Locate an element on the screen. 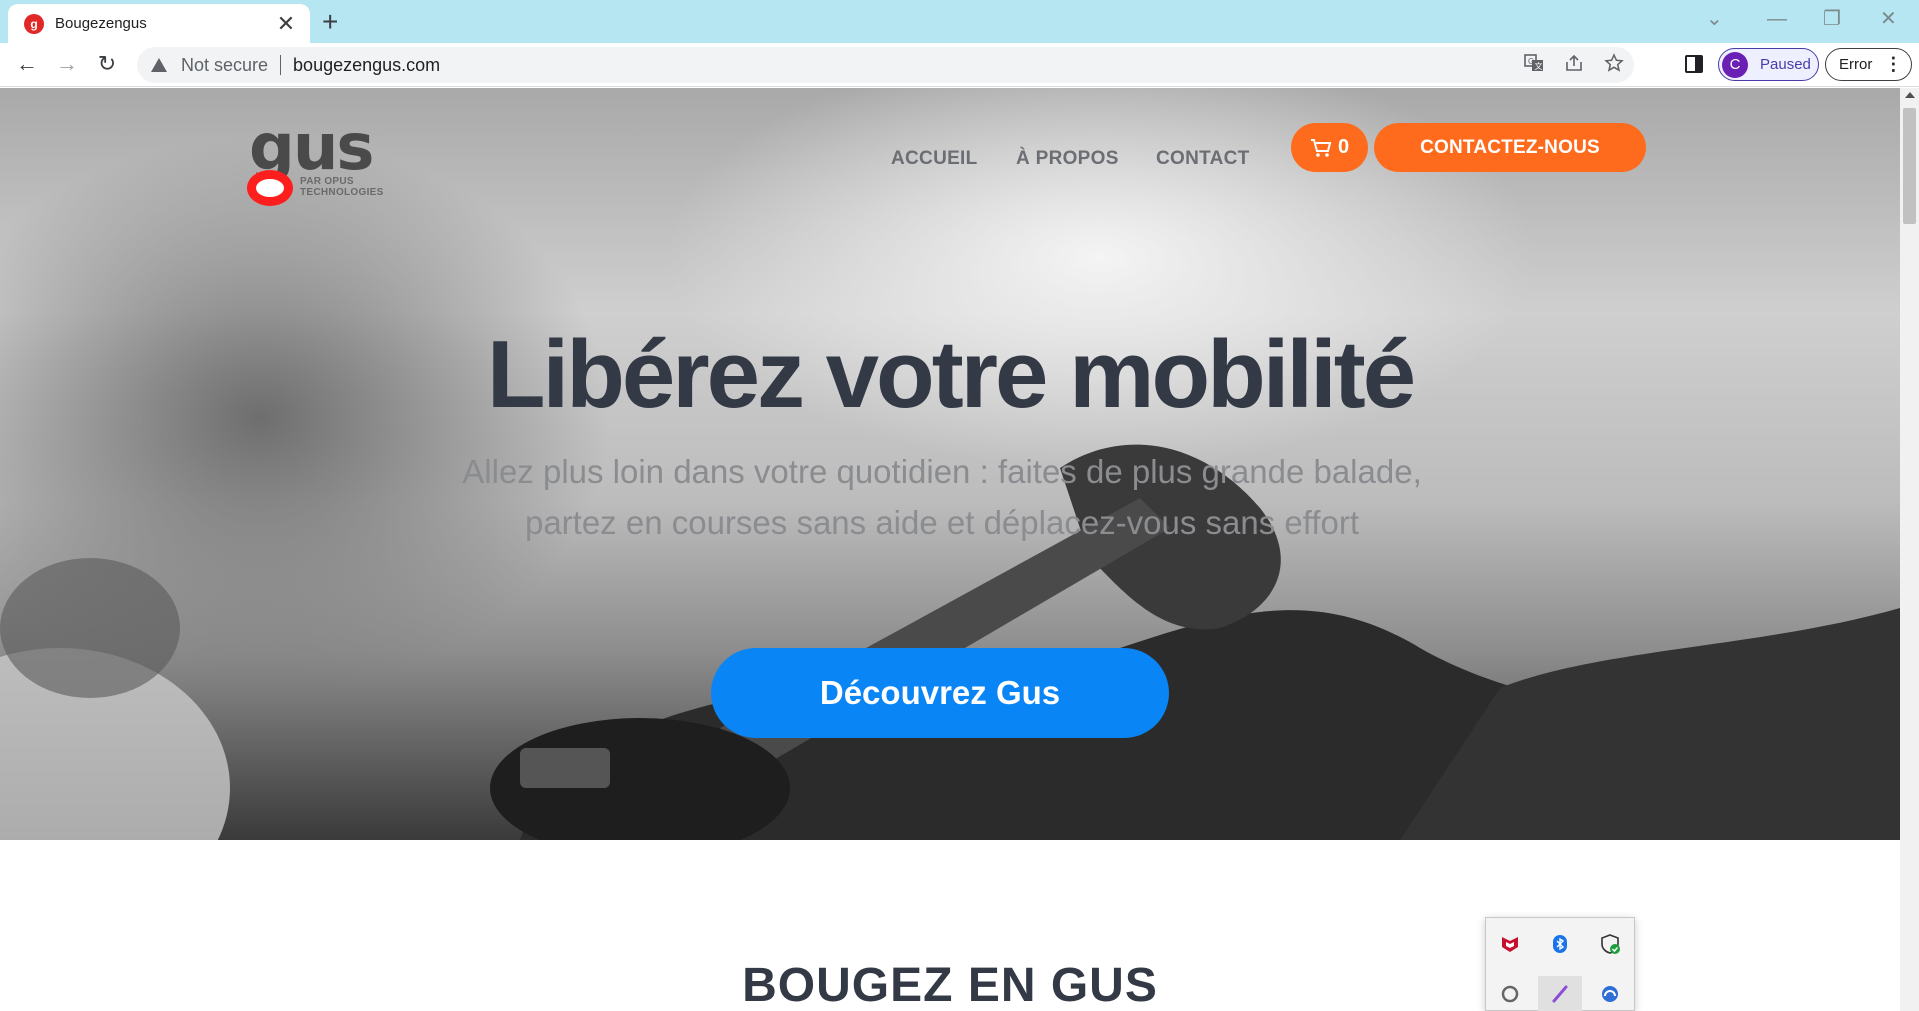 The width and height of the screenshot is (1919, 1011). logo-red-ring is located at coordinates (270, 188).